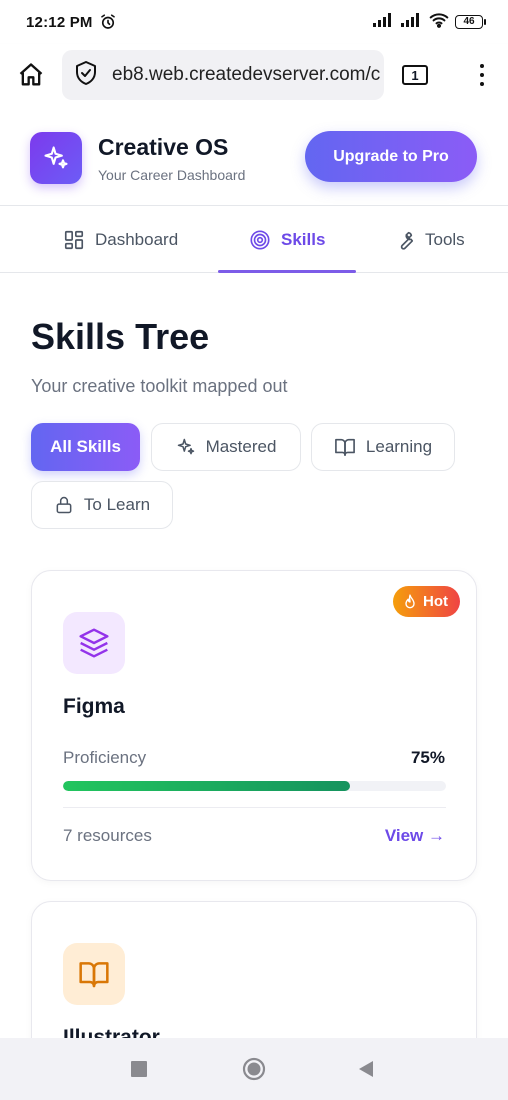 The height and width of the screenshot is (1100, 508). What do you see at coordinates (159, 386) in the screenshot?
I see `page-subtitle: Your creative toolkit mapped out` at bounding box center [159, 386].